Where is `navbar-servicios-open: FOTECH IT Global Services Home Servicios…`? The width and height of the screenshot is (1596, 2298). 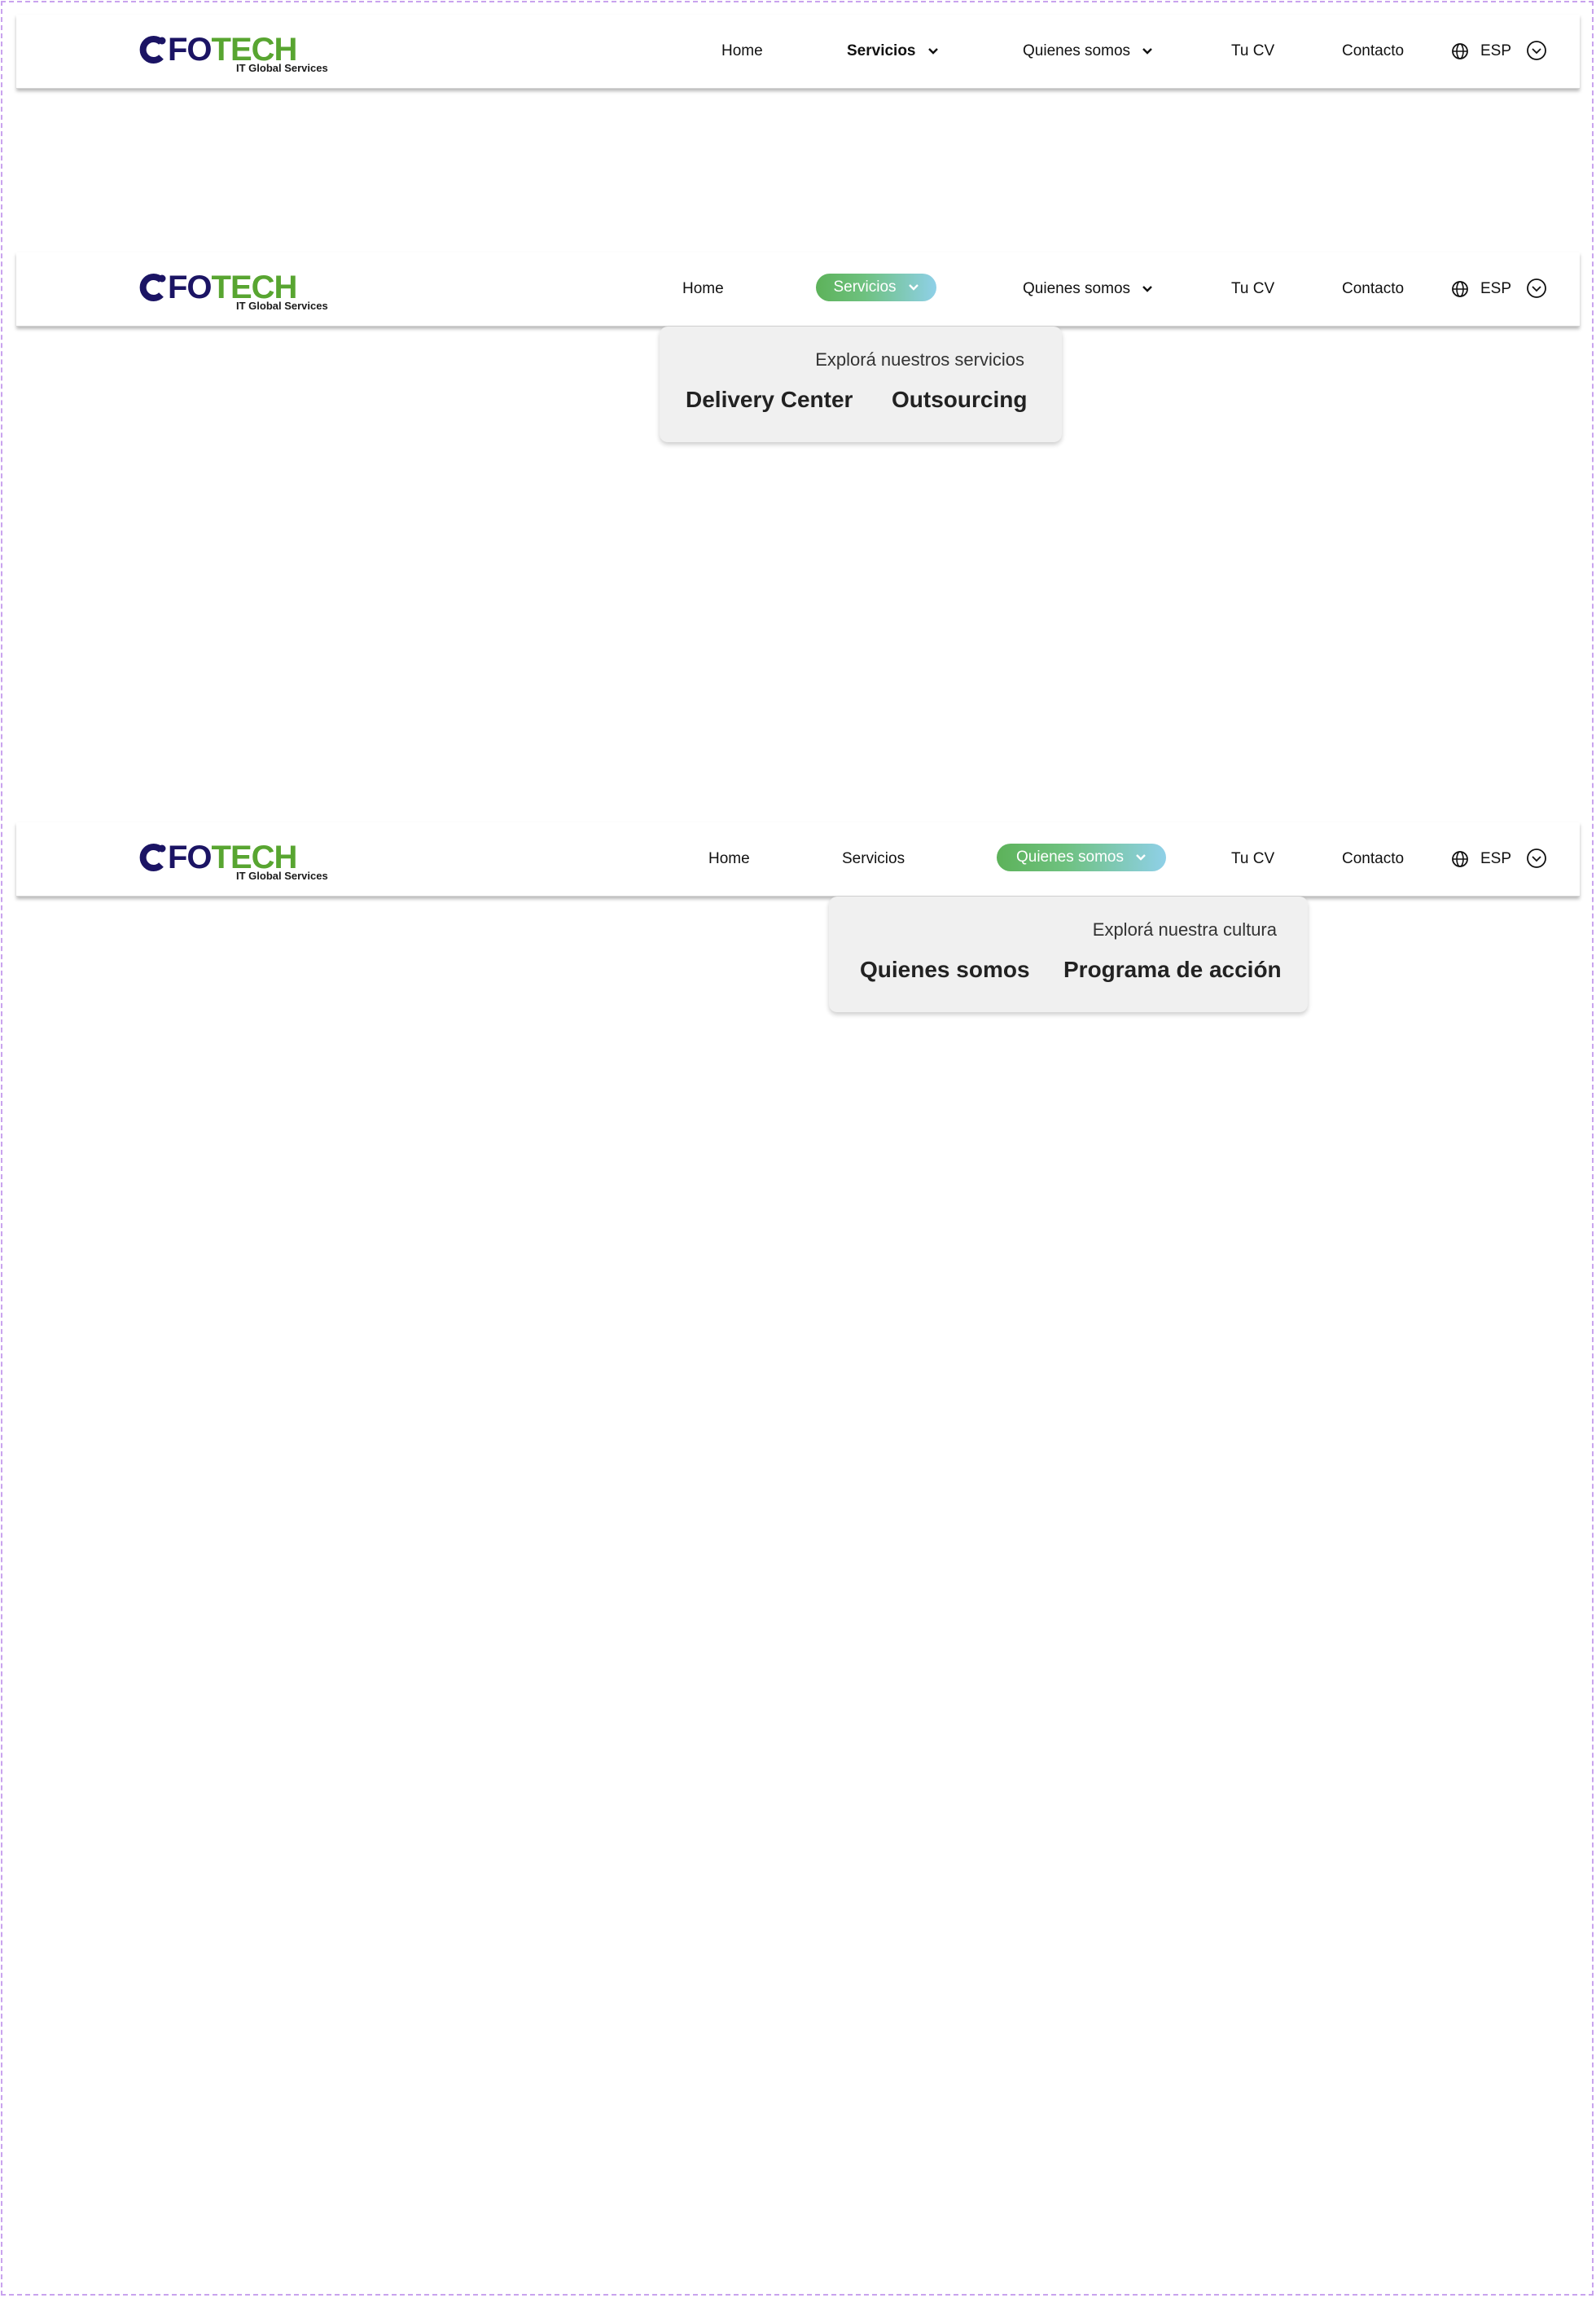
navbar-servicios-open: FOTECH IT Global Services Home Servicios… is located at coordinates (798, 289).